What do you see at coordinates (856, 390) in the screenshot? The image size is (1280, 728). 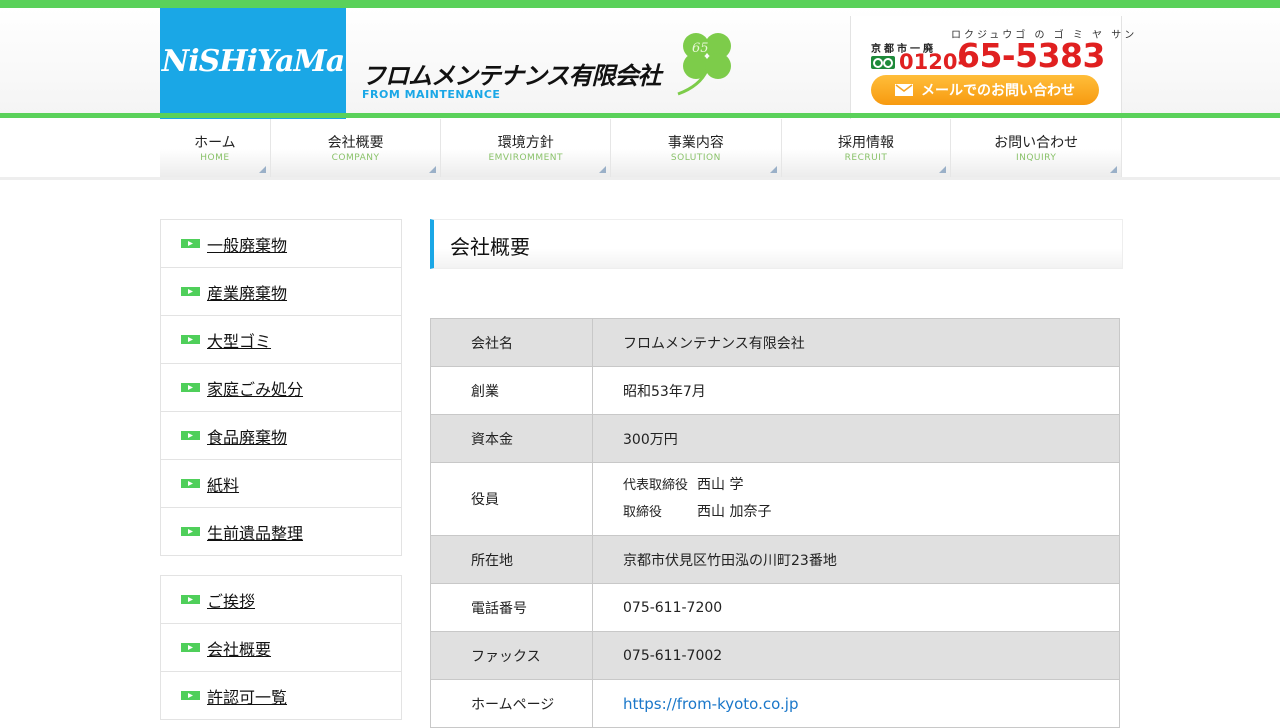 I see `row-value: 昭和53年7月` at bounding box center [856, 390].